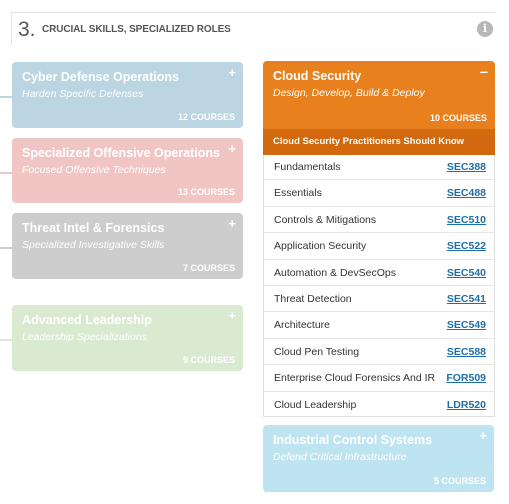 The image size is (509, 504). Describe the element at coordinates (379, 193) in the screenshot. I see `course-row: Essentials SEC488` at that location.